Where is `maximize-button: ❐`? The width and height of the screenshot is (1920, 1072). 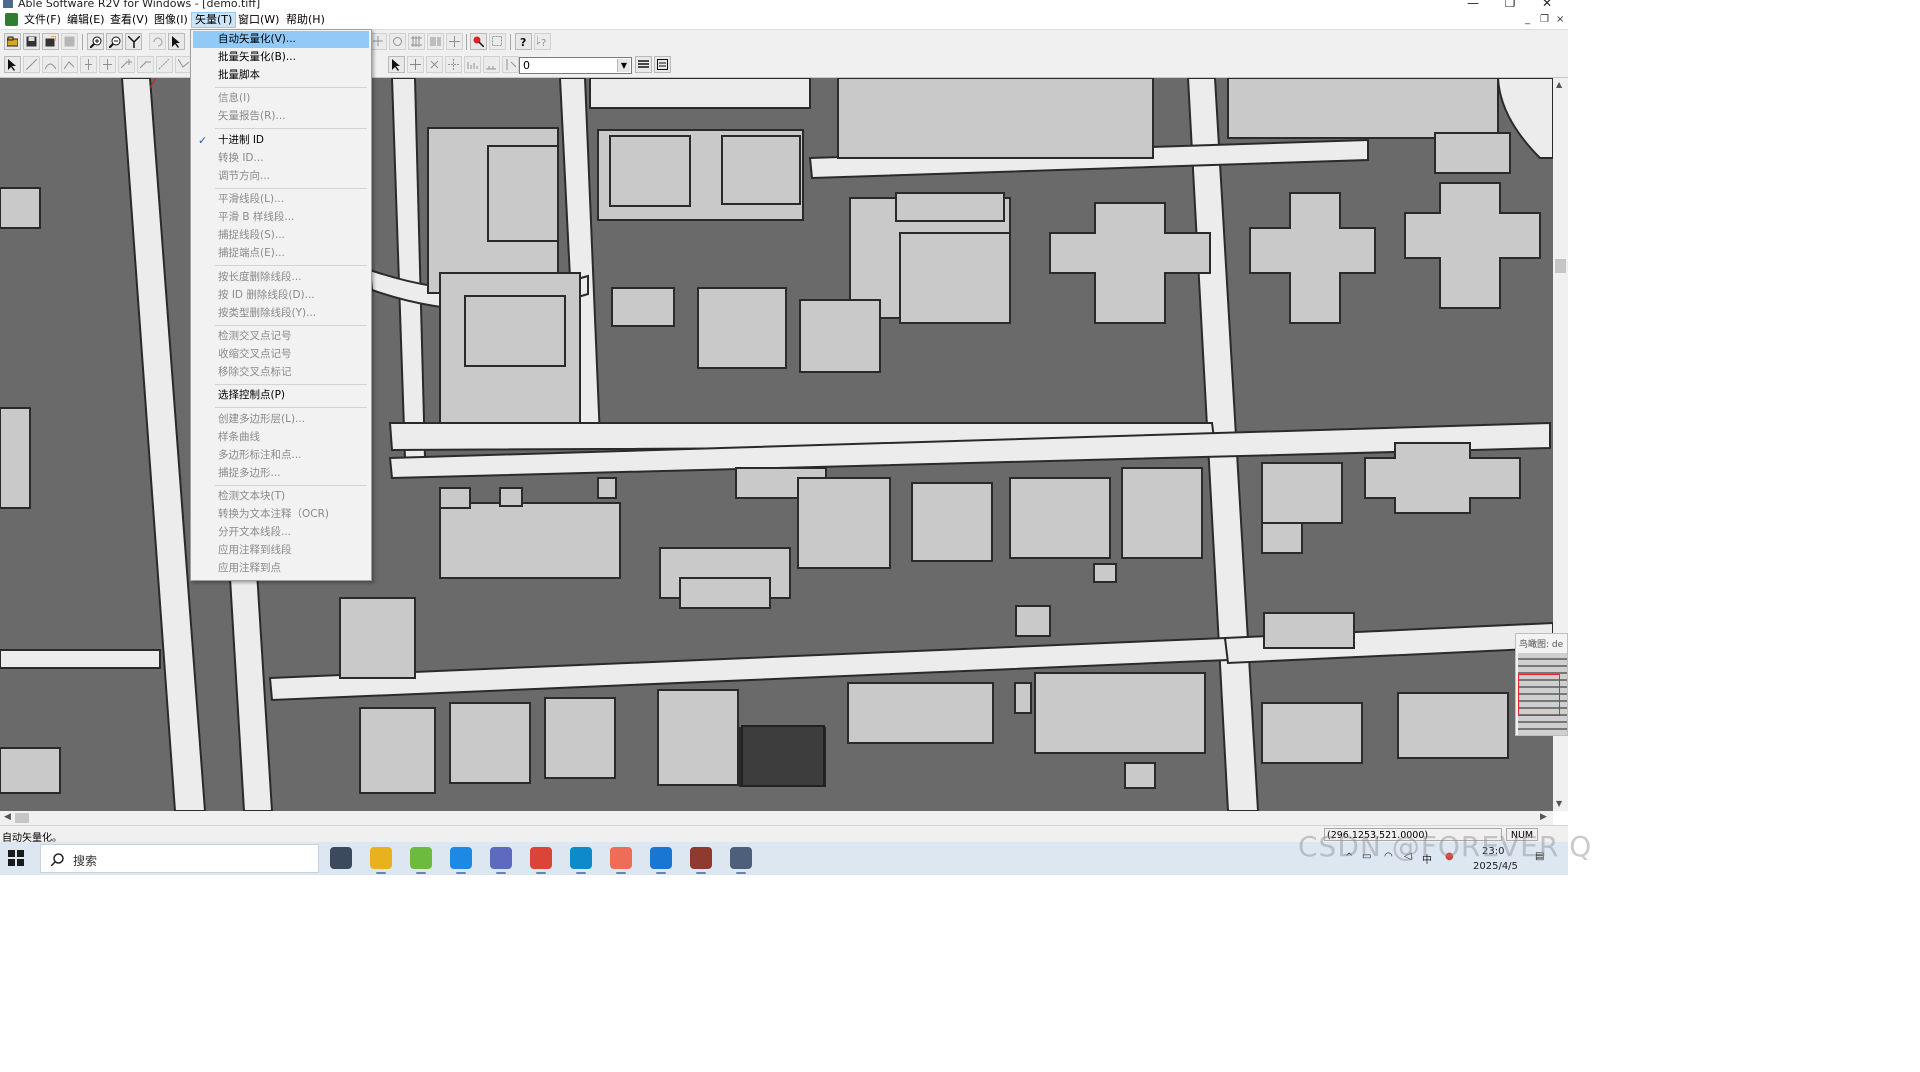 maximize-button: ❐ is located at coordinates (1510, 5).